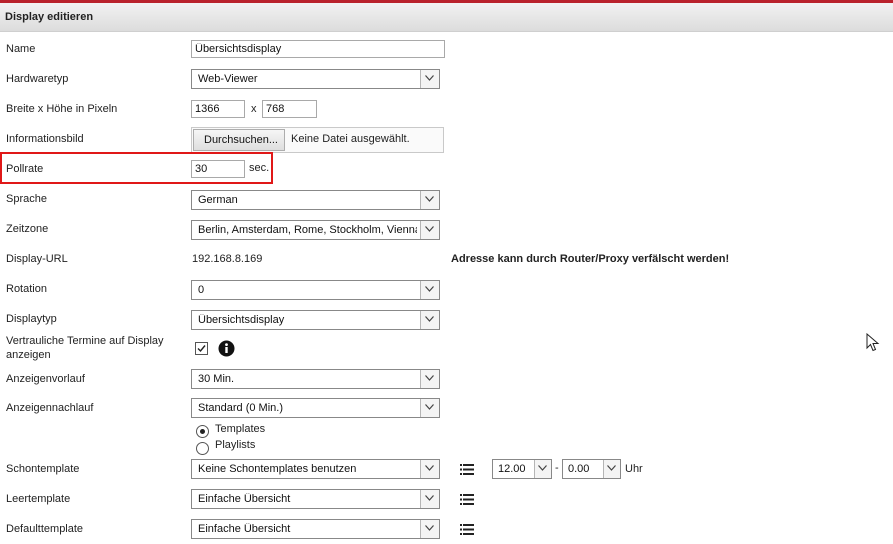  What do you see at coordinates (62, 109) in the screenshot?
I see `resolution-label: Breite x Höhe in Pixeln` at bounding box center [62, 109].